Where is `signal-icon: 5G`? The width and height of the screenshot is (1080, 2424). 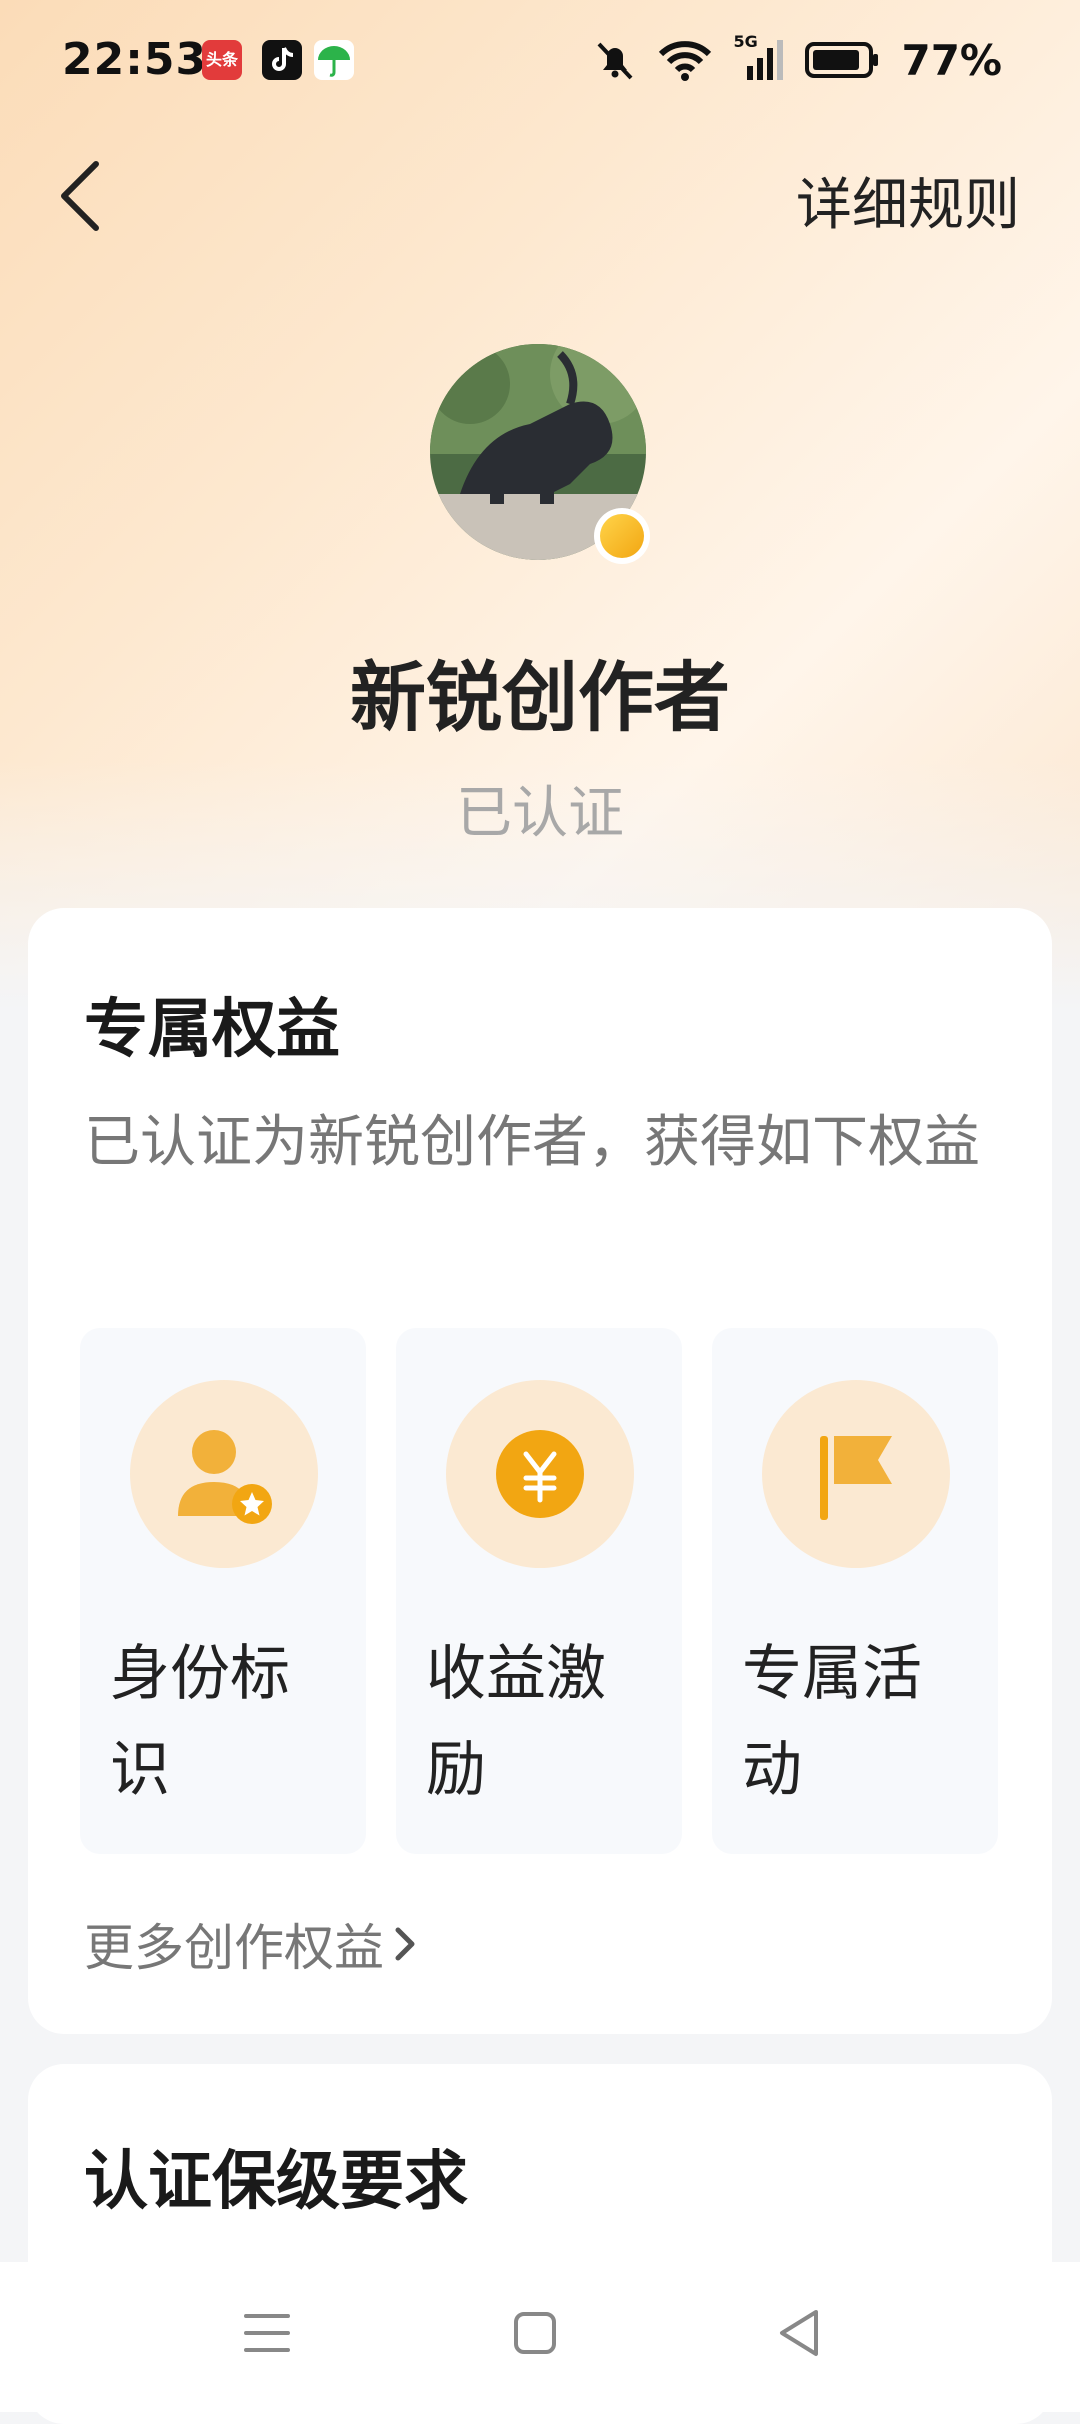
signal-icon: 5G is located at coordinates (759, 58).